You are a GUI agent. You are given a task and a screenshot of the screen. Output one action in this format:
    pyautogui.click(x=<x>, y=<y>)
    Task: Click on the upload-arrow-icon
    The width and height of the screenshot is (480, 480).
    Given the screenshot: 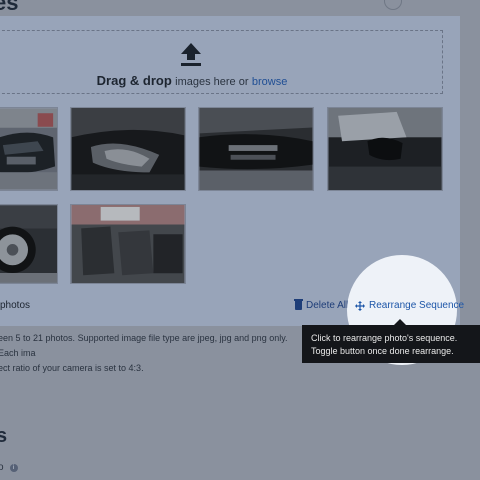 What is the action you would take?
    pyautogui.click(x=191, y=54)
    